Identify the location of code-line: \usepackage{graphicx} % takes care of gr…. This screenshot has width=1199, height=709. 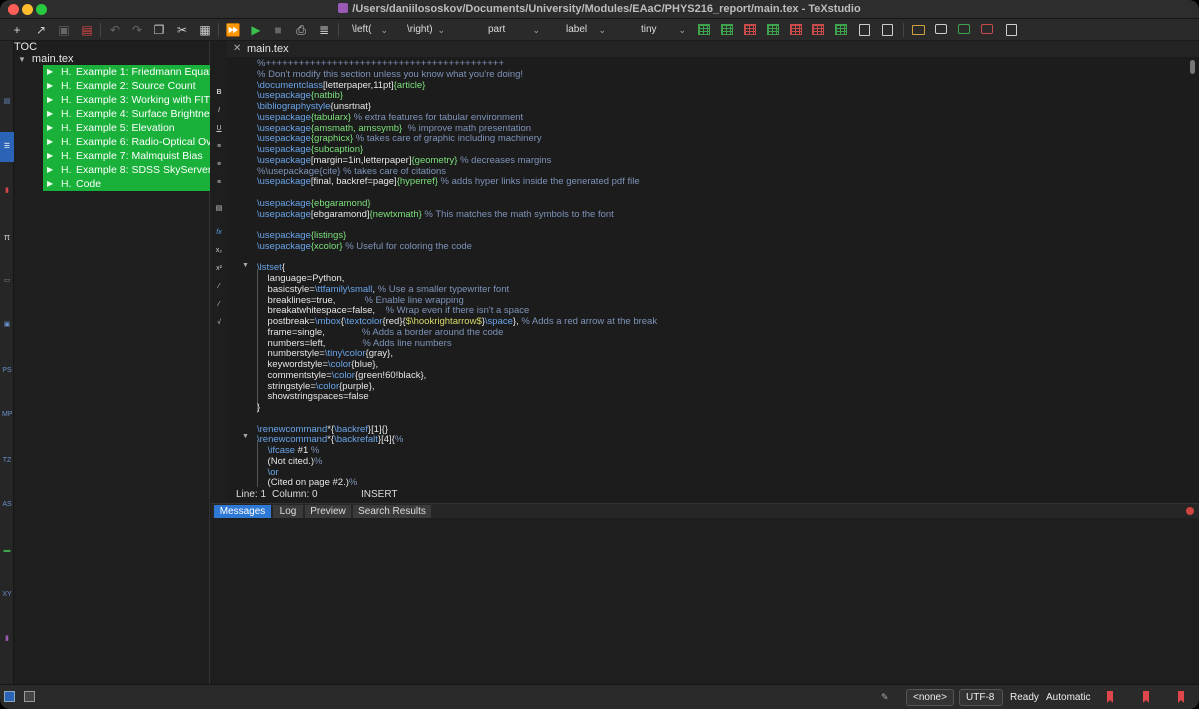
(399, 138).